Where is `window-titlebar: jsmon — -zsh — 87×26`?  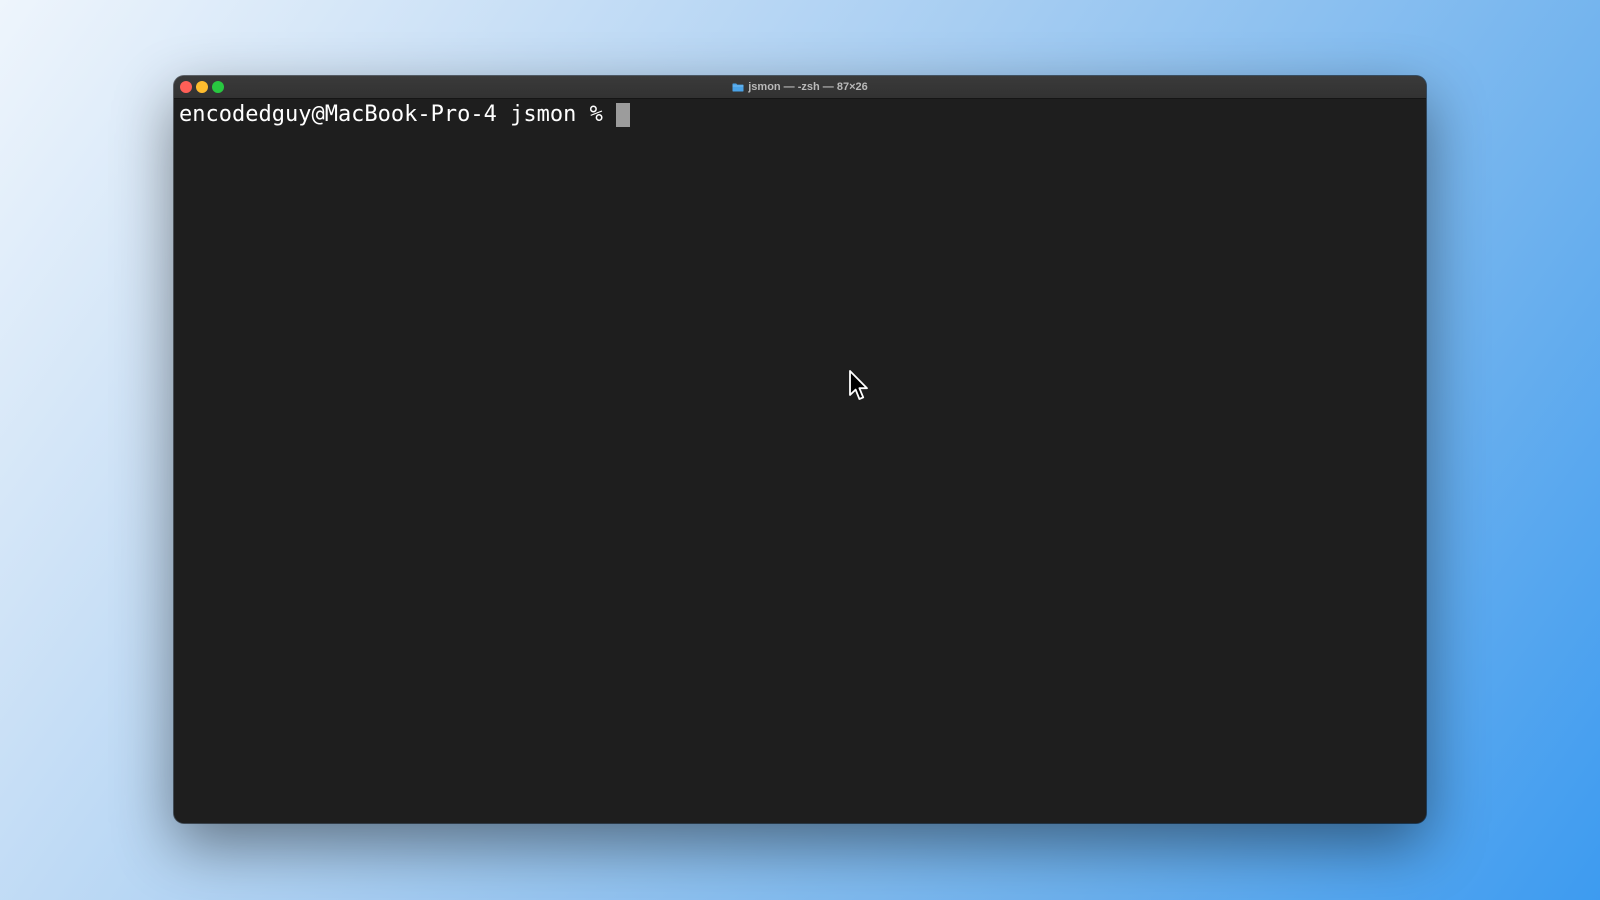 window-titlebar: jsmon — -zsh — 87×26 is located at coordinates (800, 87).